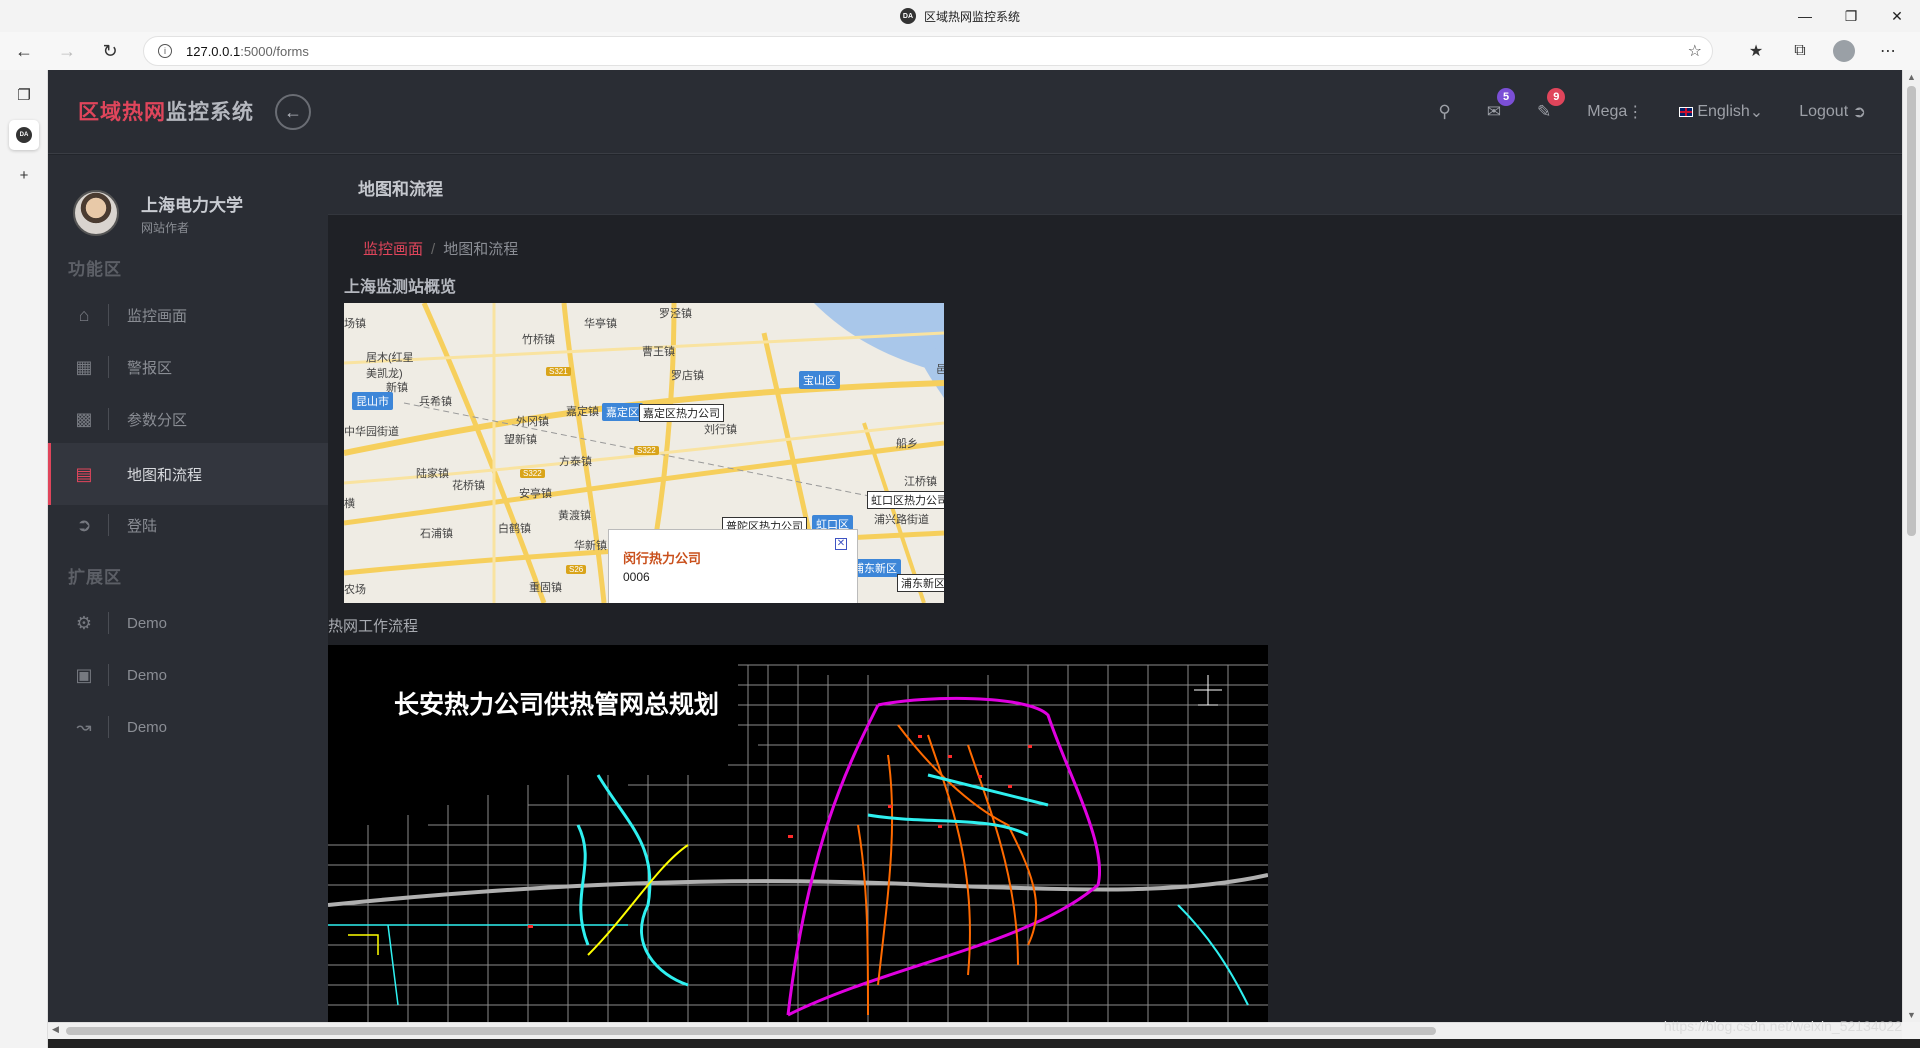 This screenshot has height=1048, width=1920. I want to click on map-label: 农场, so click(355, 590).